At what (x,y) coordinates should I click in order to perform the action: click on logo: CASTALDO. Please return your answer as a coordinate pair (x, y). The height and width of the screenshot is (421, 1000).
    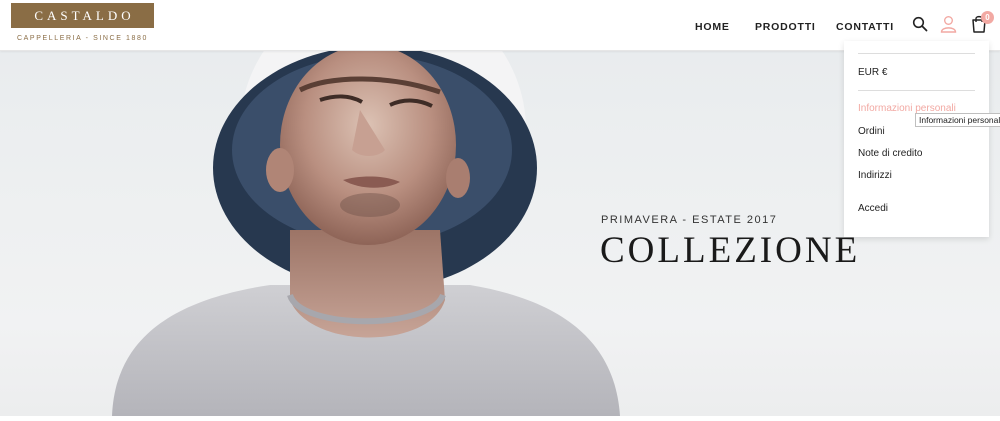
    Looking at the image, I should click on (82, 15).